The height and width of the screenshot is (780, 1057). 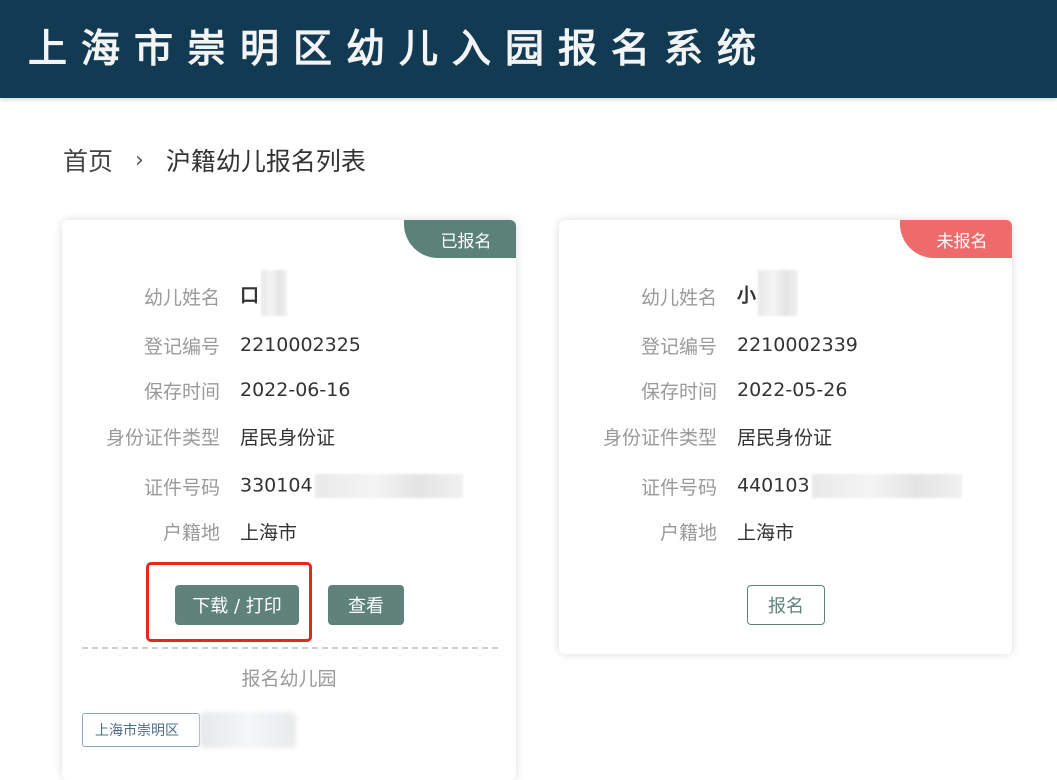 I want to click on field-value: 2022-05-26, so click(x=792, y=390).